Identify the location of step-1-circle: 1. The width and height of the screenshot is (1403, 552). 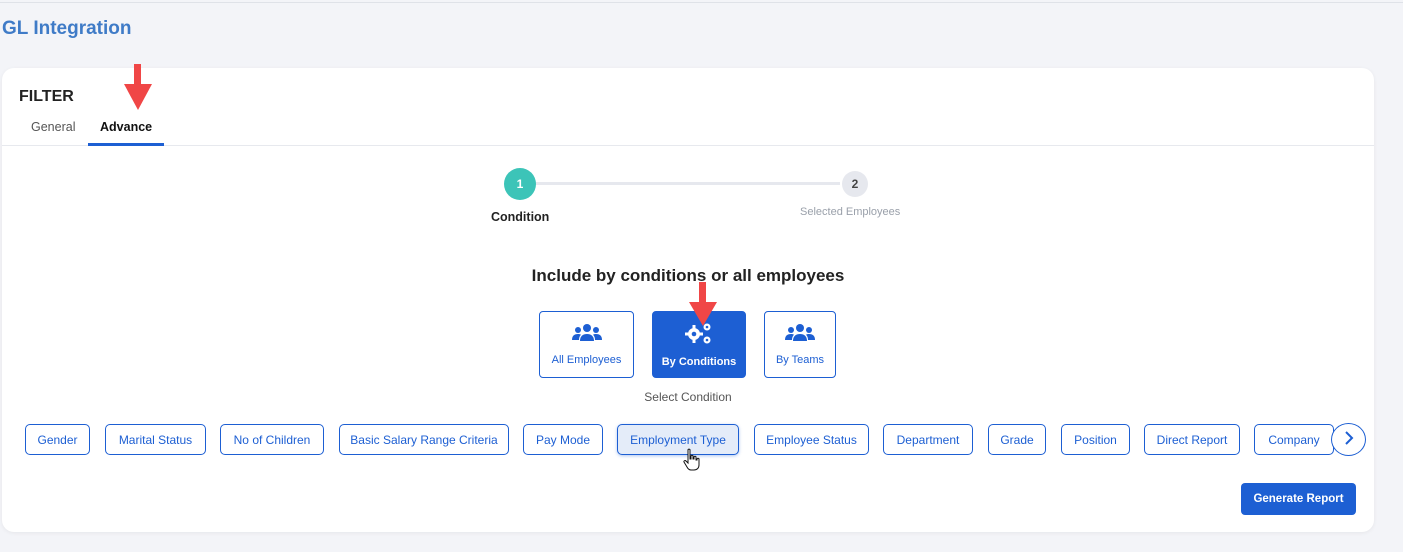
(520, 184).